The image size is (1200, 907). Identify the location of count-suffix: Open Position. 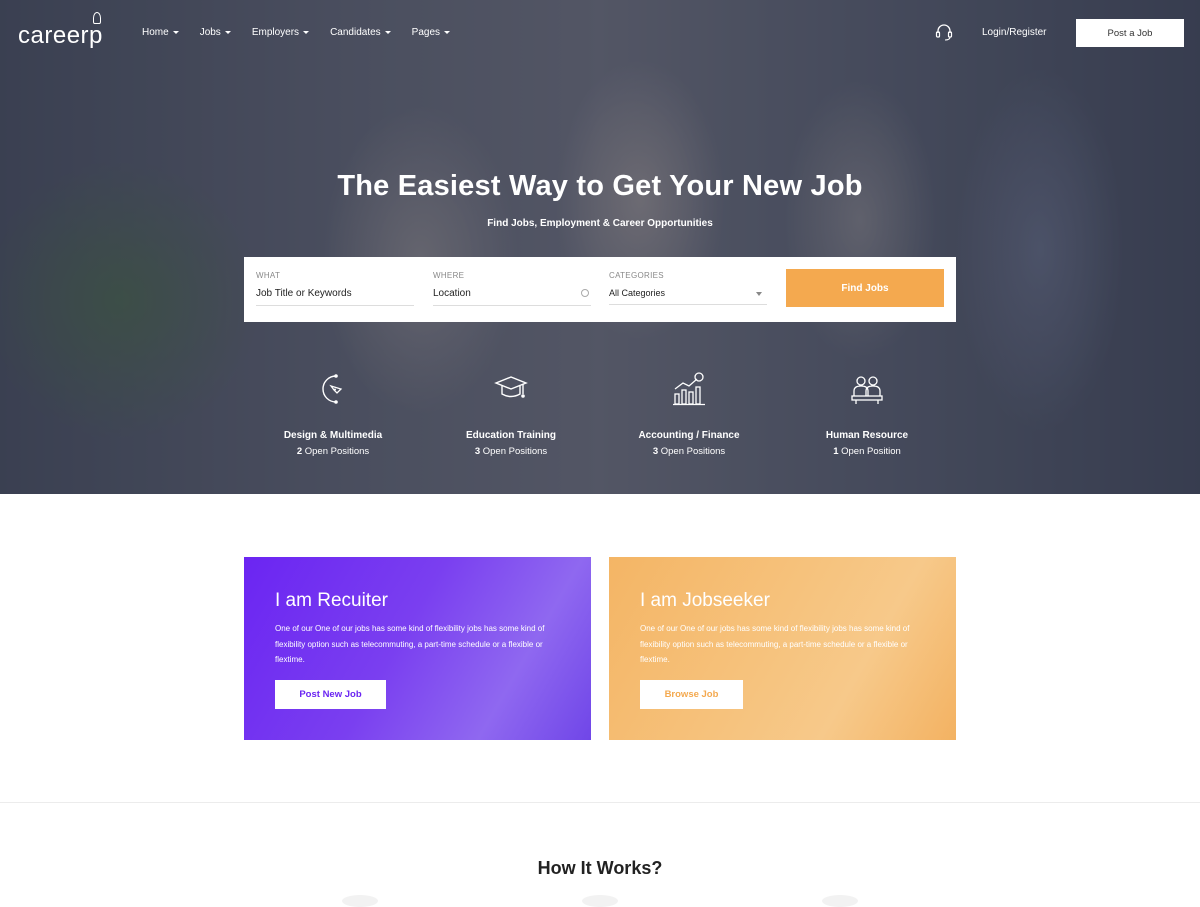
(871, 451).